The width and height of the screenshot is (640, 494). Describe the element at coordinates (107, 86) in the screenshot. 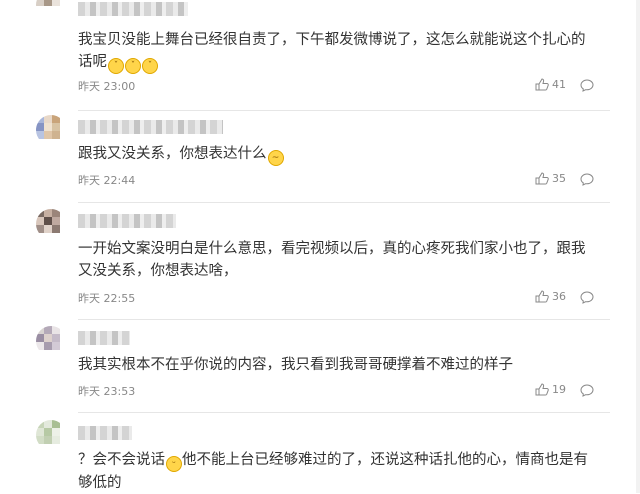

I see `comment-time: 昨天 23:00` at that location.